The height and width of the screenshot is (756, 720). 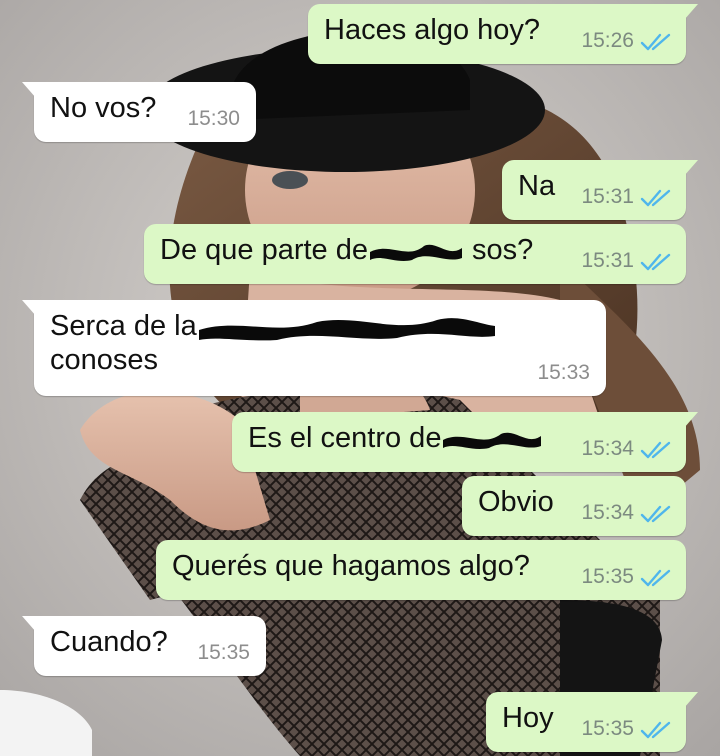 I want to click on message-text: No vos?, so click(x=103, y=108).